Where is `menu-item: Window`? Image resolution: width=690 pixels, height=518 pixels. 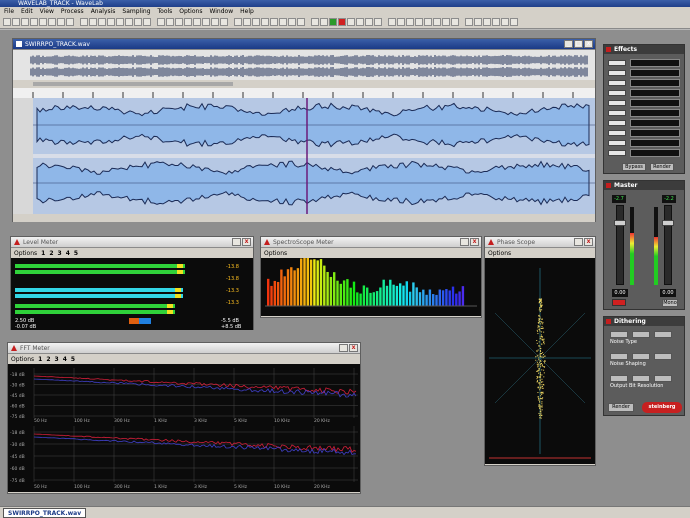 menu-item: Window is located at coordinates (221, 11).